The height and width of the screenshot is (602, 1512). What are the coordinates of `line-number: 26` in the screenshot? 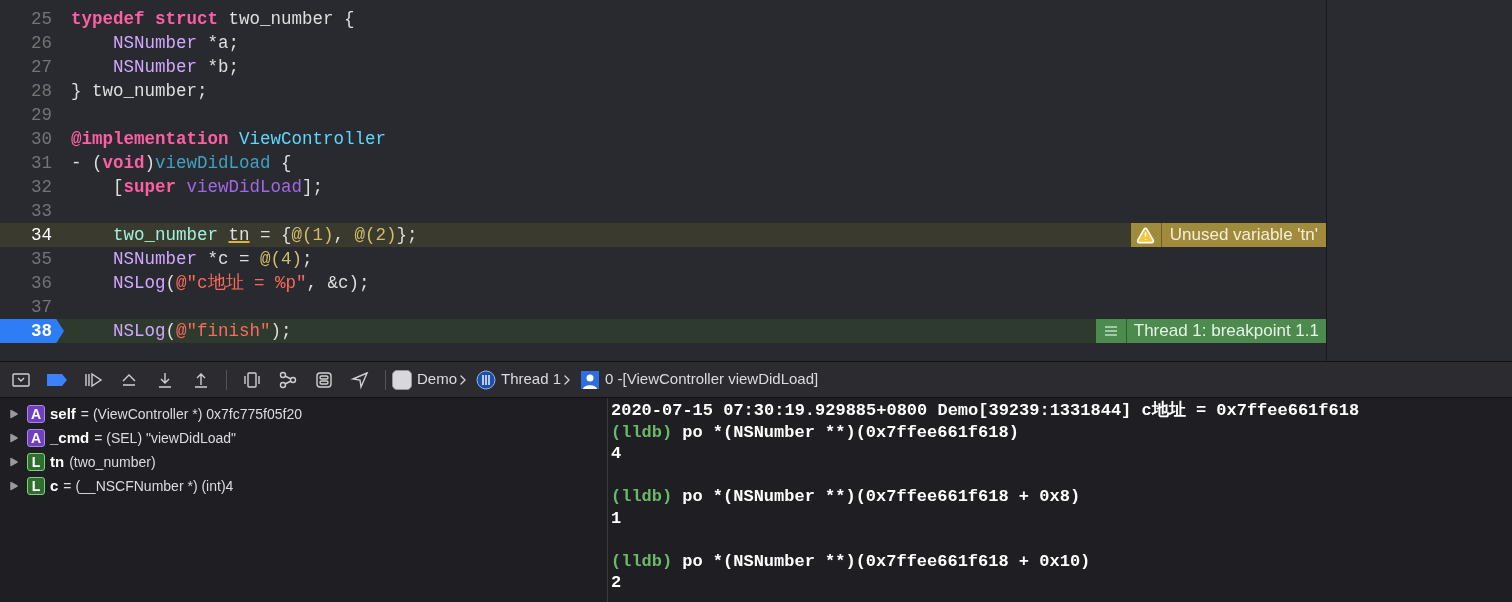 It's located at (41, 43).